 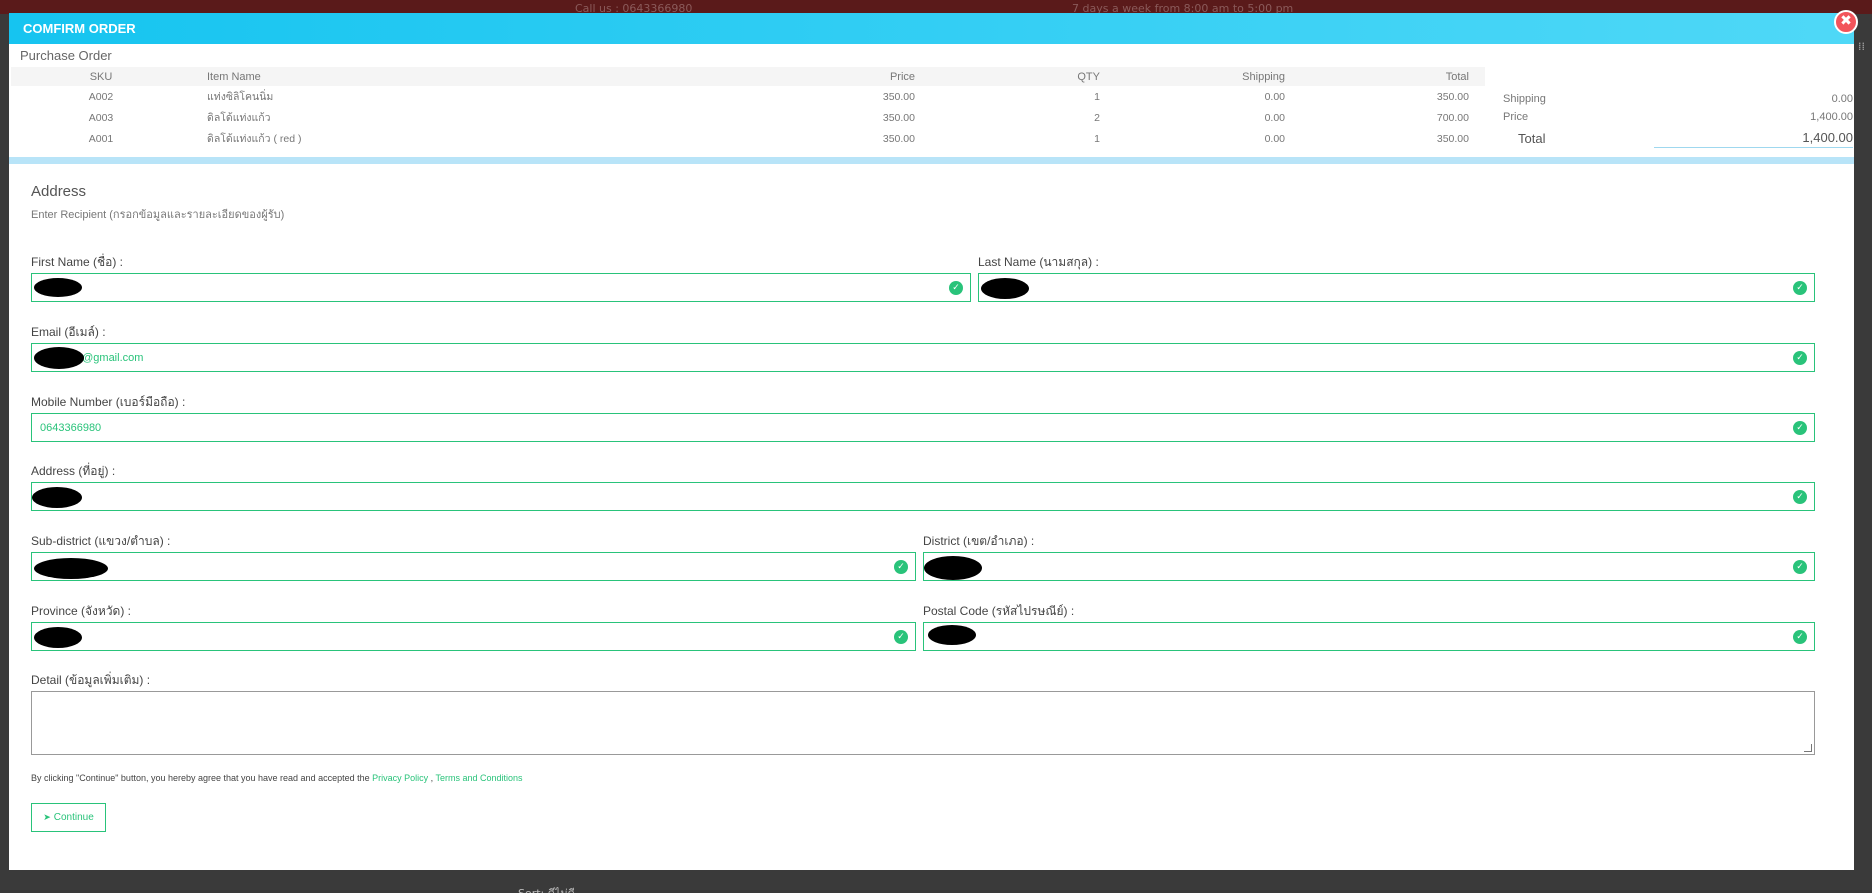 I want to click on summary-total-row: Total 1,400.00, so click(x=1673, y=139).